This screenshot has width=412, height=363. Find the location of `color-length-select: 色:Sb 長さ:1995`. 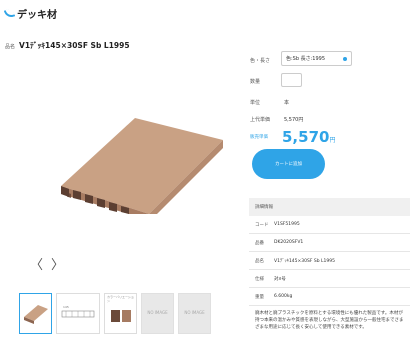

color-length-select: 色:Sb 長さ:1995 is located at coordinates (316, 58).